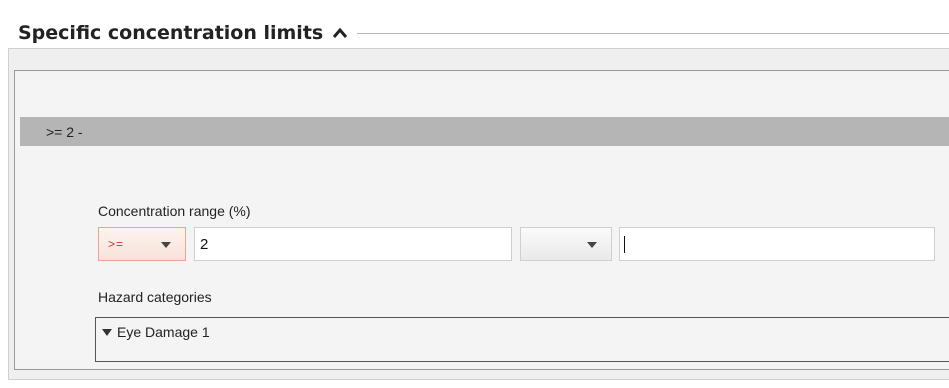  I want to click on hazard-categories-box: Eye Damage 1, so click(522, 339).